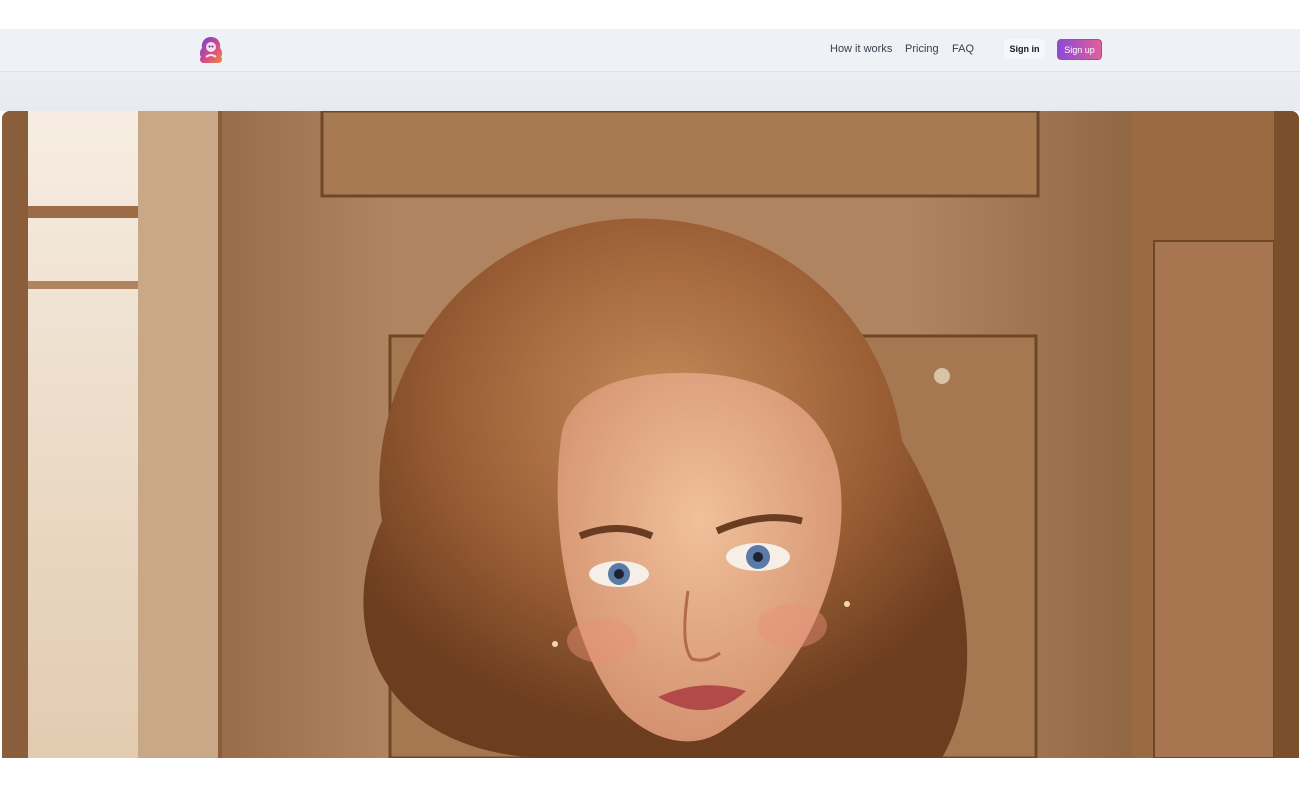 The image size is (1300, 788). What do you see at coordinates (1024, 49) in the screenshot?
I see `sign-in-button: Sign in` at bounding box center [1024, 49].